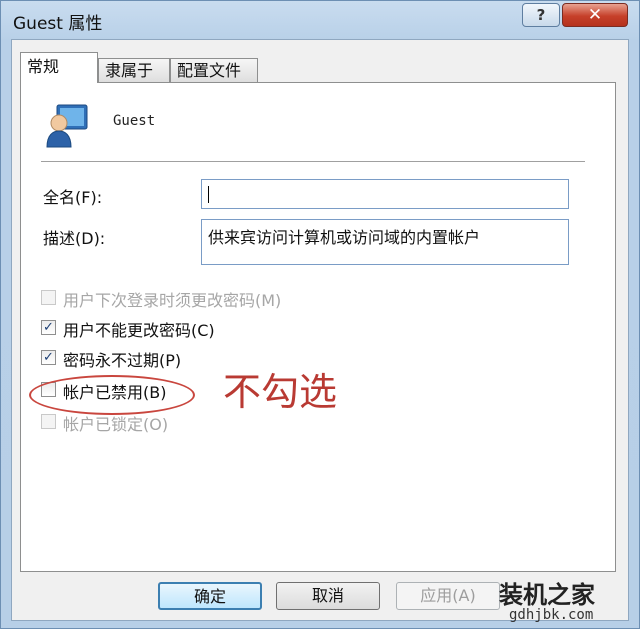 This screenshot has width=640, height=629. What do you see at coordinates (210, 596) in the screenshot?
I see `ok-button: 确定` at bounding box center [210, 596].